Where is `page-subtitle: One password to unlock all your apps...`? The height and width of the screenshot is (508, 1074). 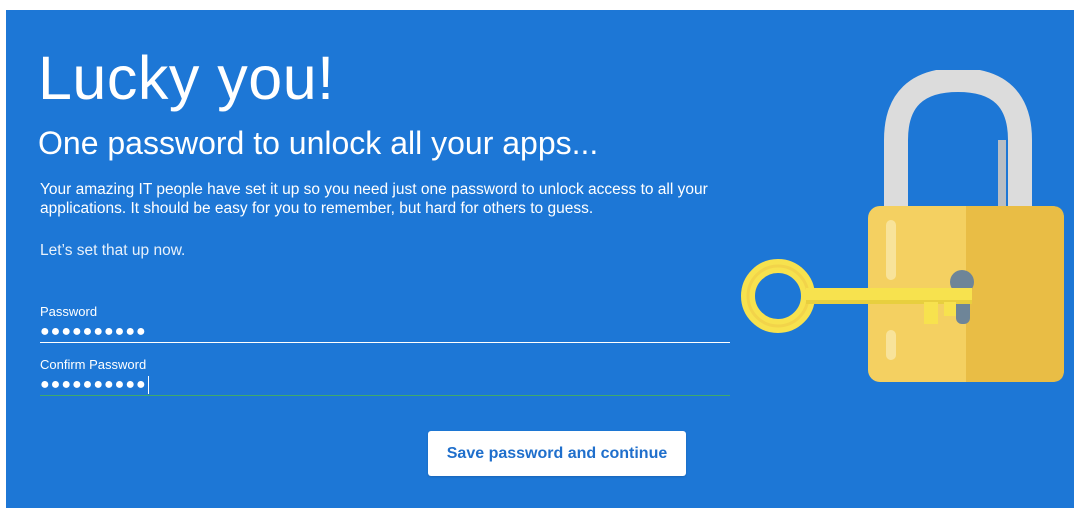
page-subtitle: One password to unlock all your apps... is located at coordinates (318, 143).